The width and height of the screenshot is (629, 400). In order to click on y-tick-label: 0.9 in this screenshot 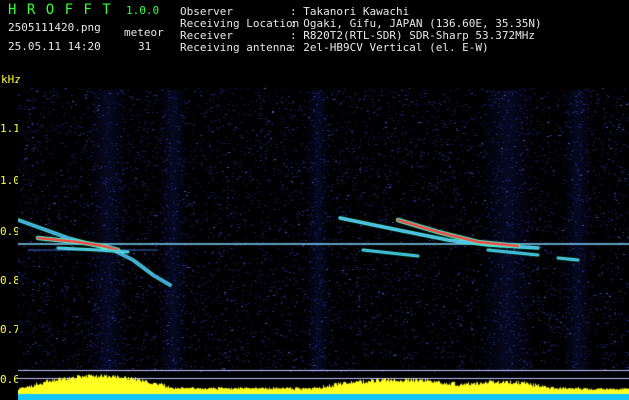, I will do `click(10, 231)`.